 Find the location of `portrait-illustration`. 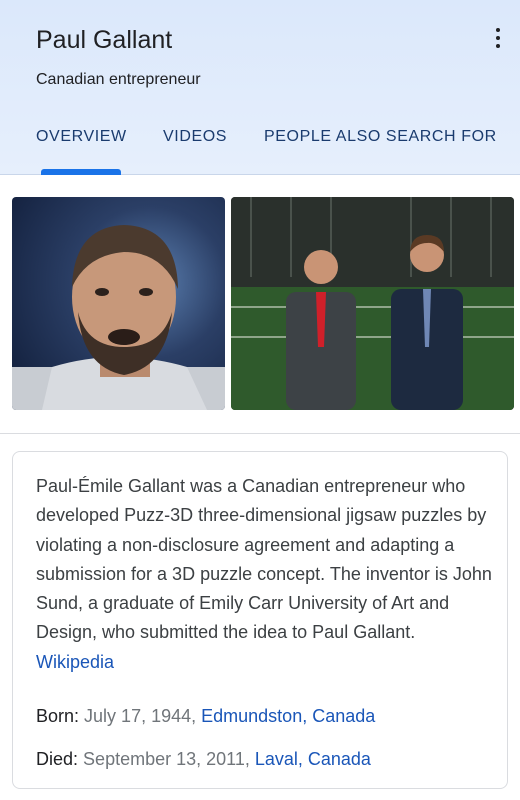

portrait-illustration is located at coordinates (118, 317).